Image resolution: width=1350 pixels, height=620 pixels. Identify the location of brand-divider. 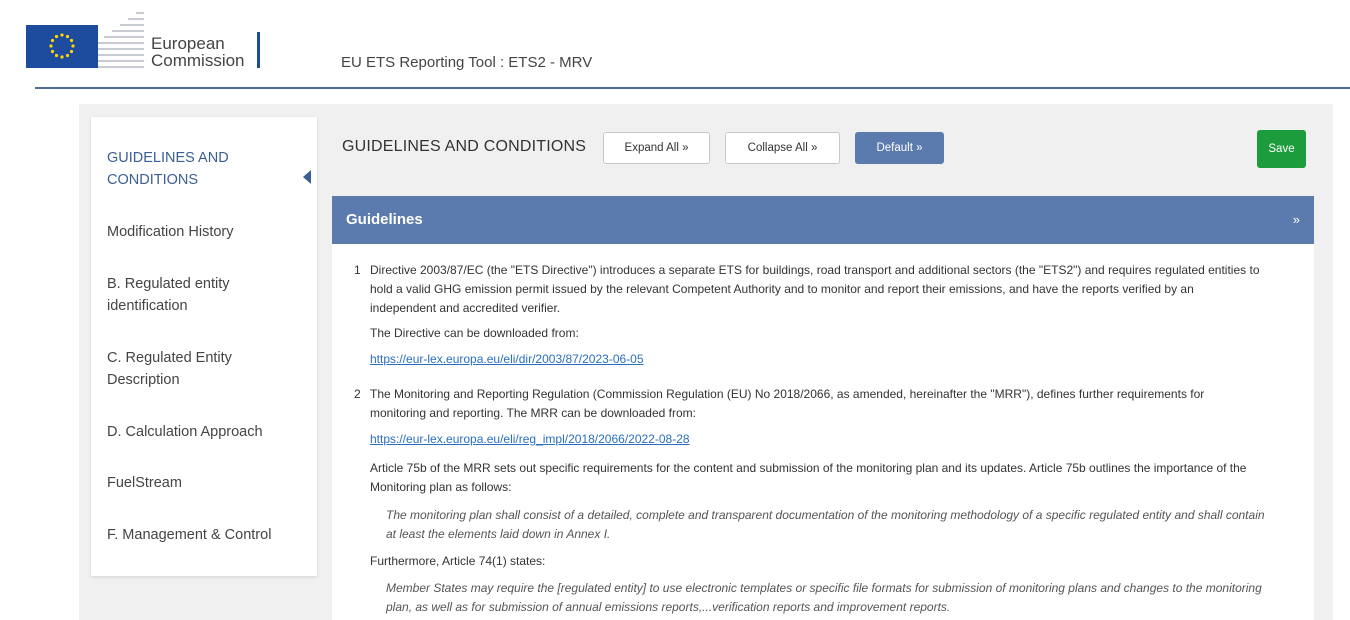
(258, 50).